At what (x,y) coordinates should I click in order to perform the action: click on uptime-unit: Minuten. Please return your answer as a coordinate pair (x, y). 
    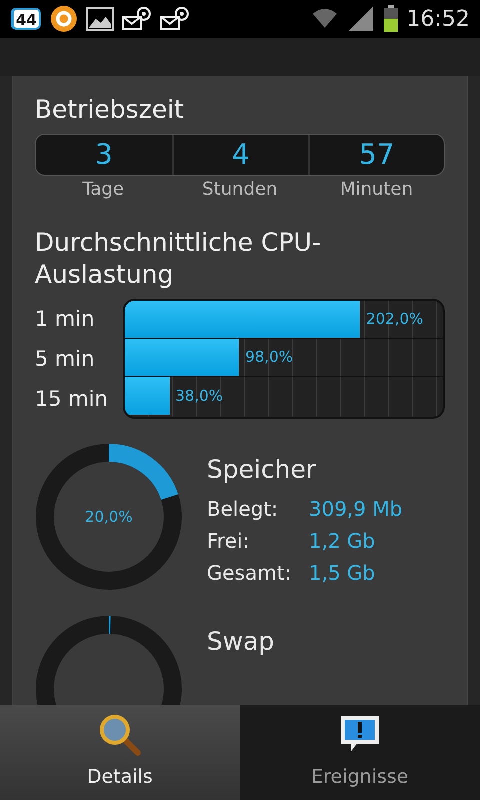
    Looking at the image, I should click on (377, 189).